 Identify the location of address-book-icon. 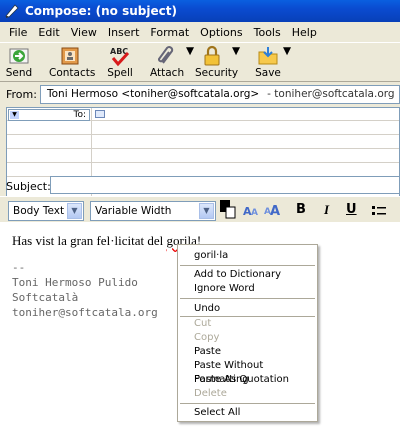
(70, 56).